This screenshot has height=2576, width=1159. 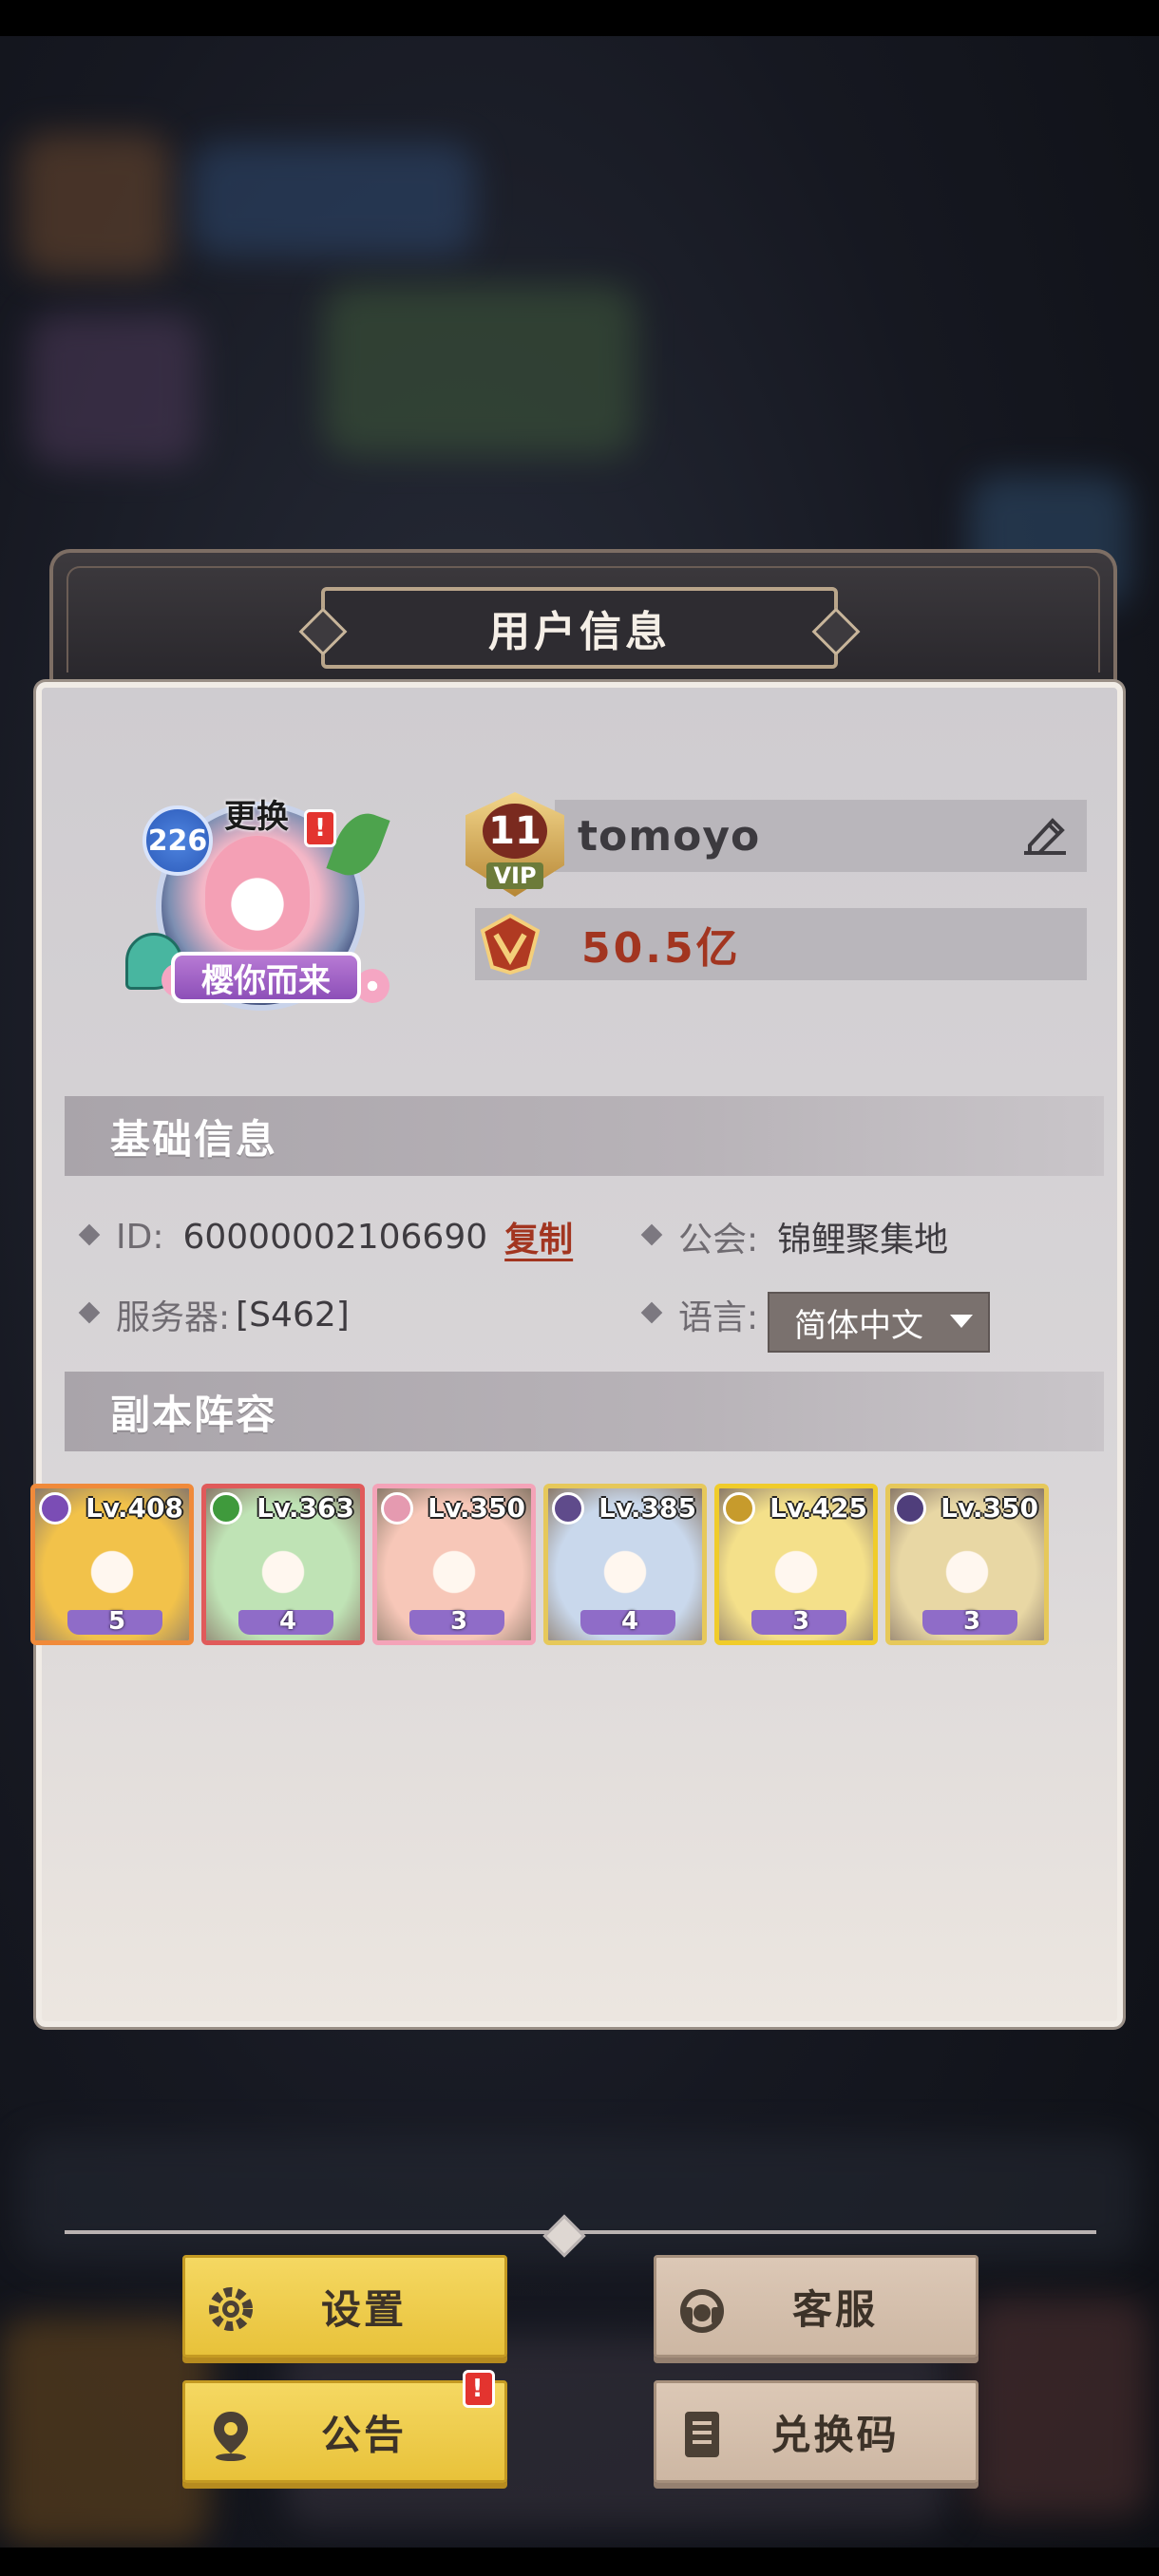 I want to click on team-header: 副本阵容, so click(x=584, y=1411).